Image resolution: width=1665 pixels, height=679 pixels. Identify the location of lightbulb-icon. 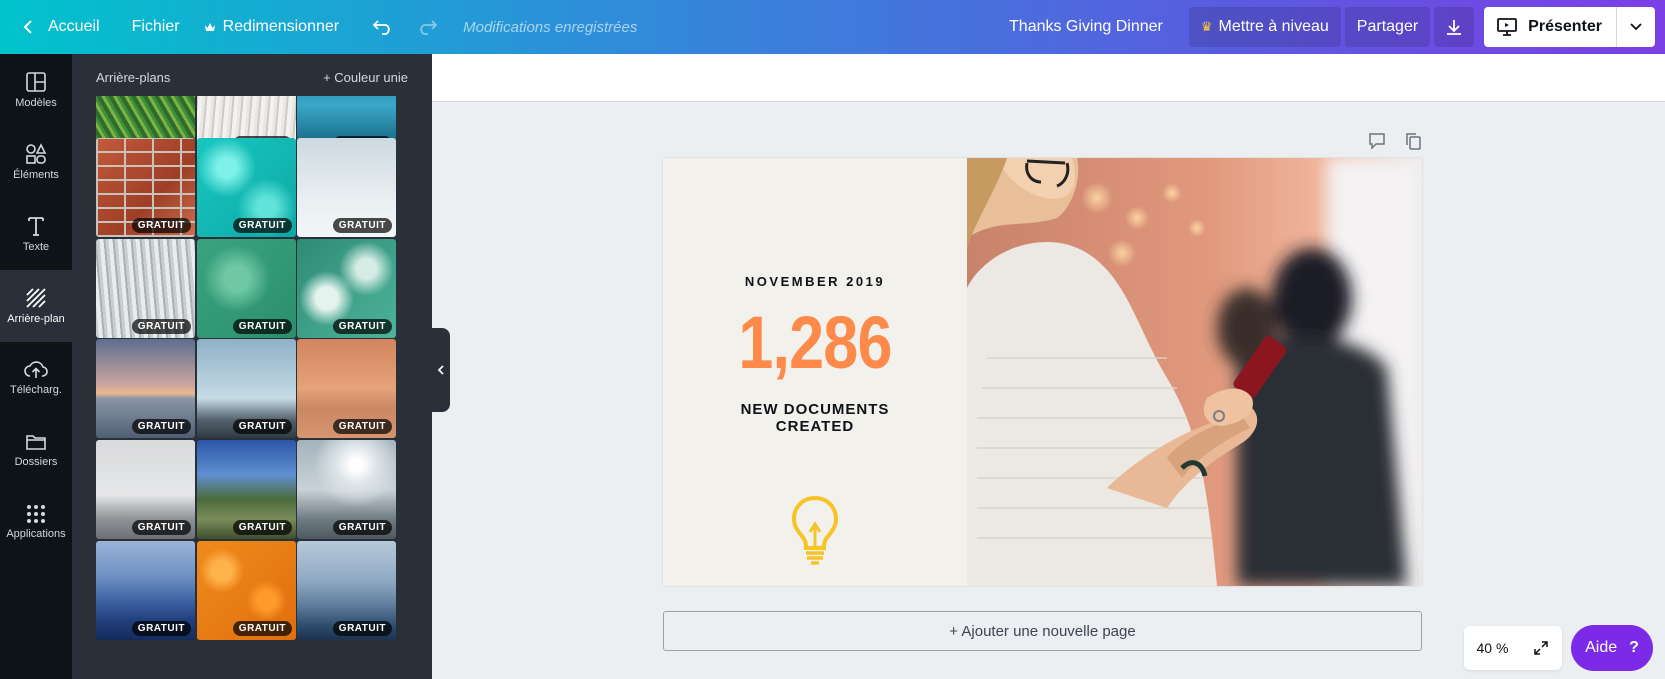
(815, 530).